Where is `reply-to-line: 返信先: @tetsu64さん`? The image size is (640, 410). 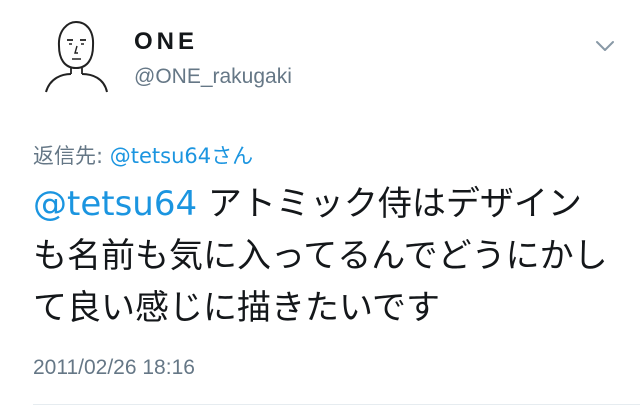
reply-to-line: 返信先: @tetsu64さん is located at coordinates (143, 155).